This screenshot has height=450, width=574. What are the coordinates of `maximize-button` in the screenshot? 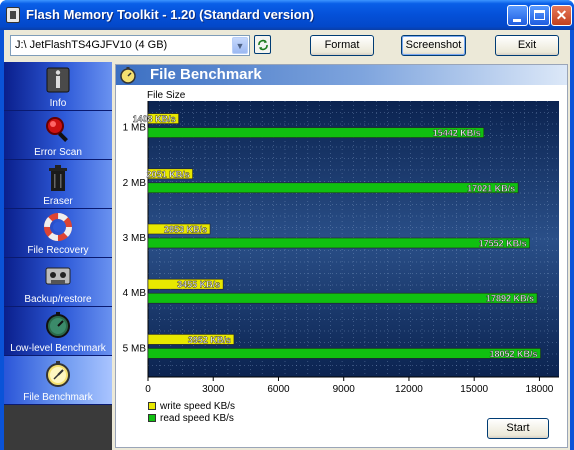 It's located at (539, 15).